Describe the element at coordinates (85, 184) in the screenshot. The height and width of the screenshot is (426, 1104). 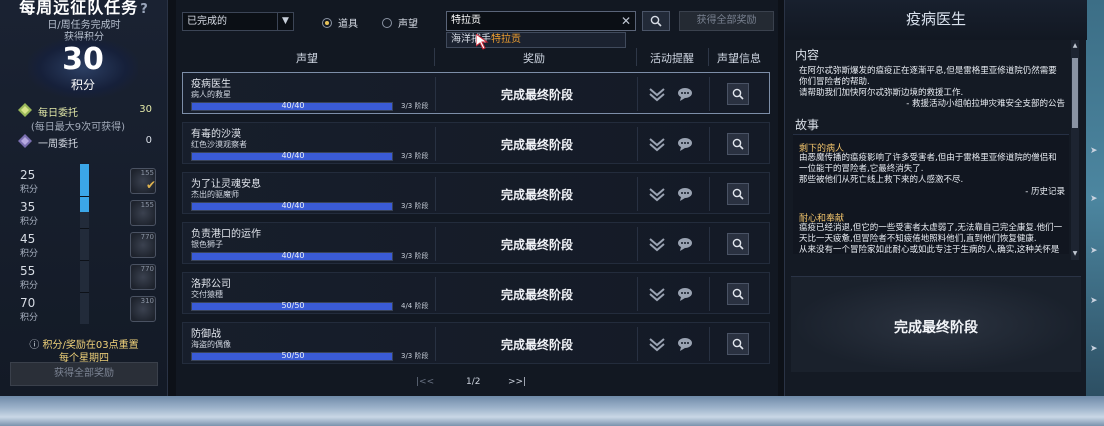
I see `reward-tier-1: 25 积分 155 ✔` at that location.